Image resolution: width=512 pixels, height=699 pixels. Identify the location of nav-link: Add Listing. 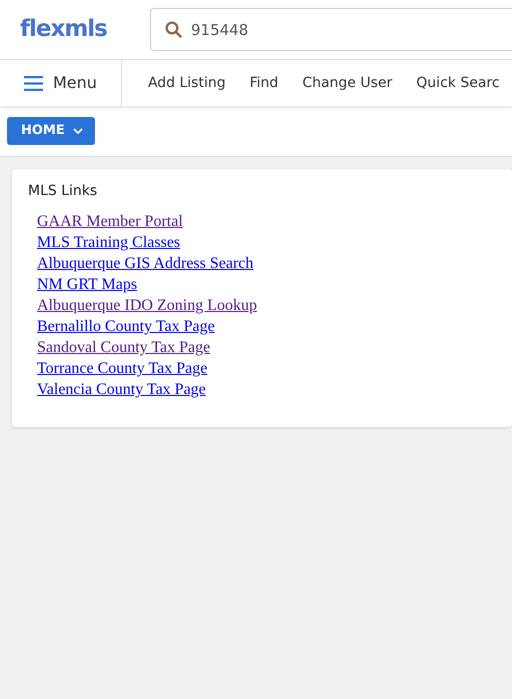
(187, 83).